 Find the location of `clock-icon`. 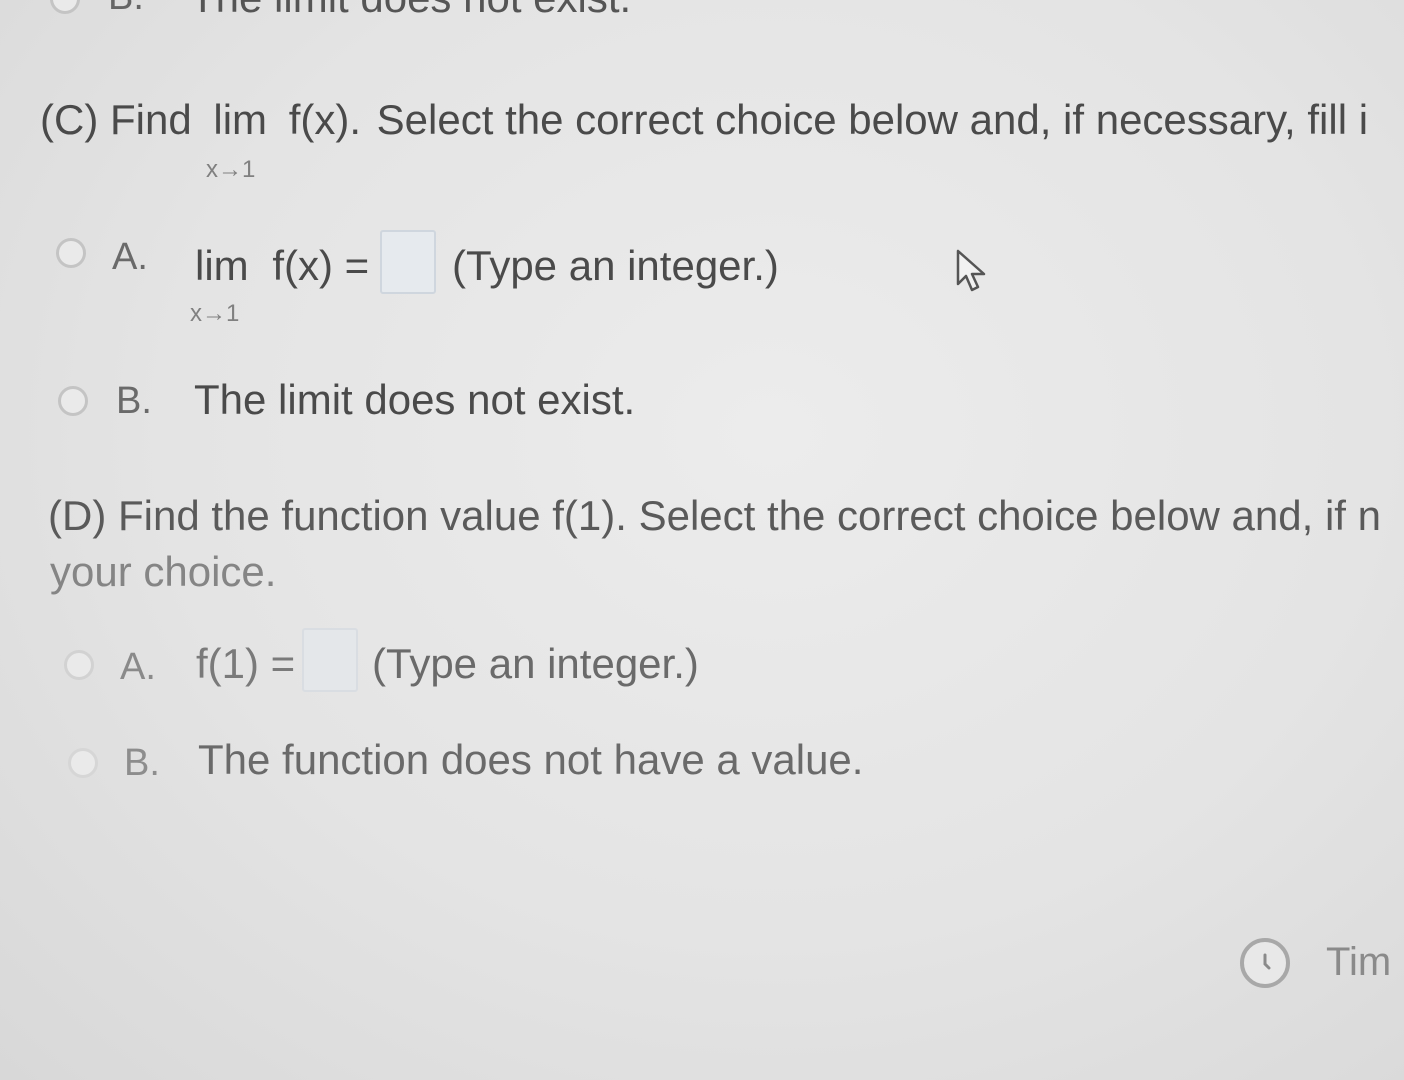

clock-icon is located at coordinates (1265, 963).